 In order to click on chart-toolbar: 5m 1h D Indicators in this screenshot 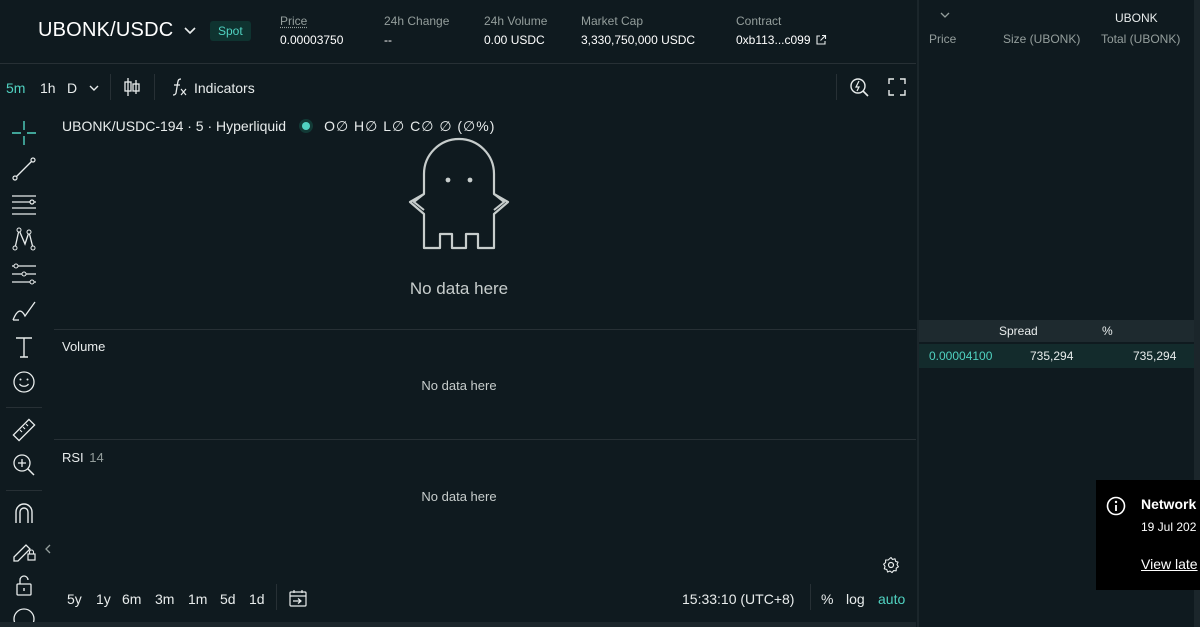, I will do `click(458, 87)`.